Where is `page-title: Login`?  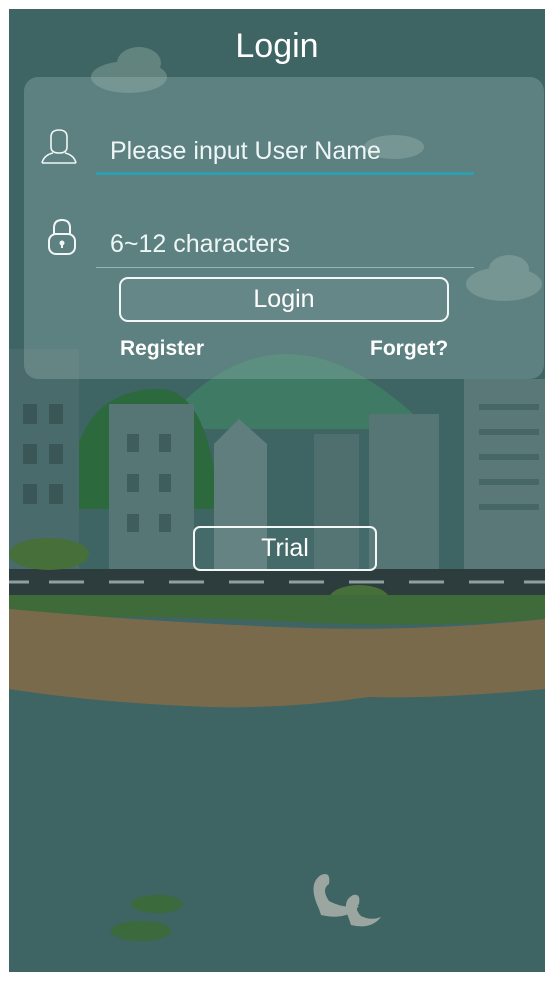
page-title: Login is located at coordinates (277, 46).